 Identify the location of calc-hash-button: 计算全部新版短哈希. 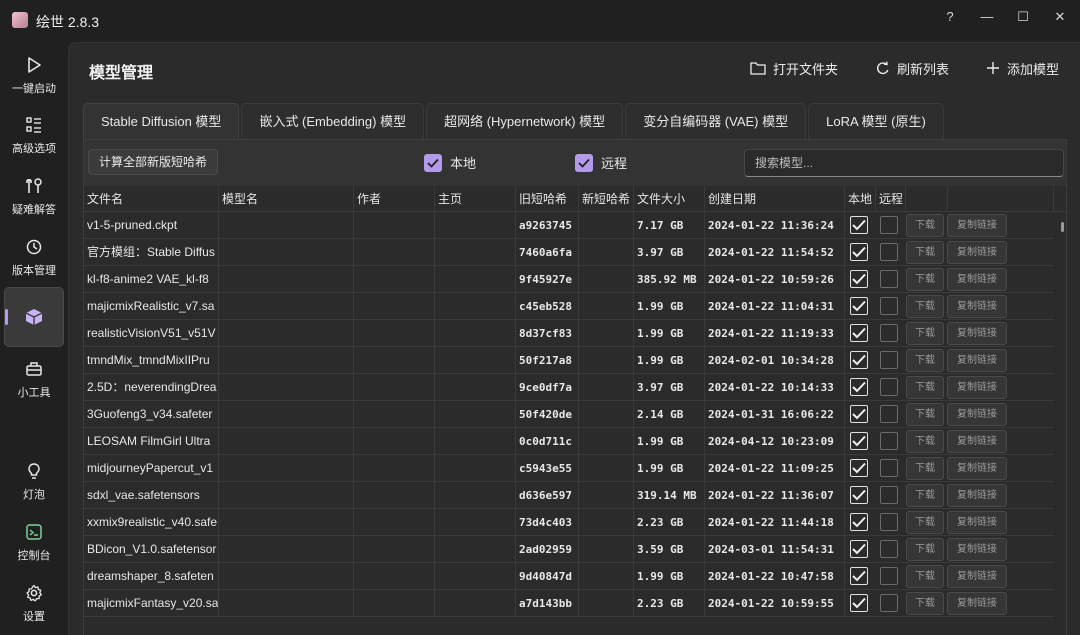
(153, 162).